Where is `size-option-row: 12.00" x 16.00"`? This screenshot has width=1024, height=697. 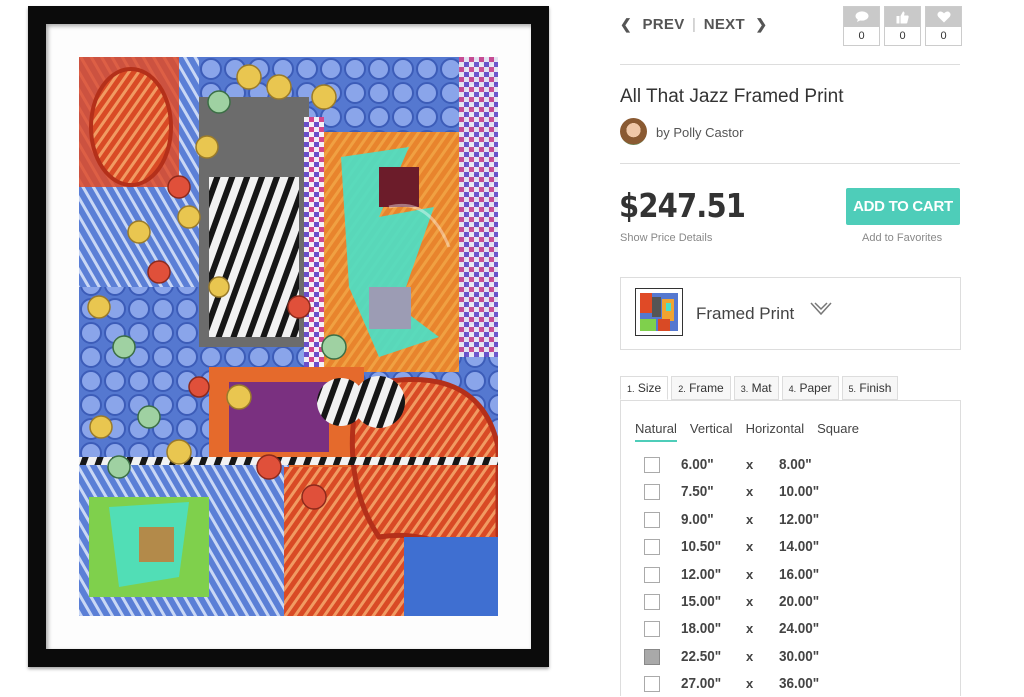
size-option-row: 12.00" x 16.00" is located at coordinates (794, 574).